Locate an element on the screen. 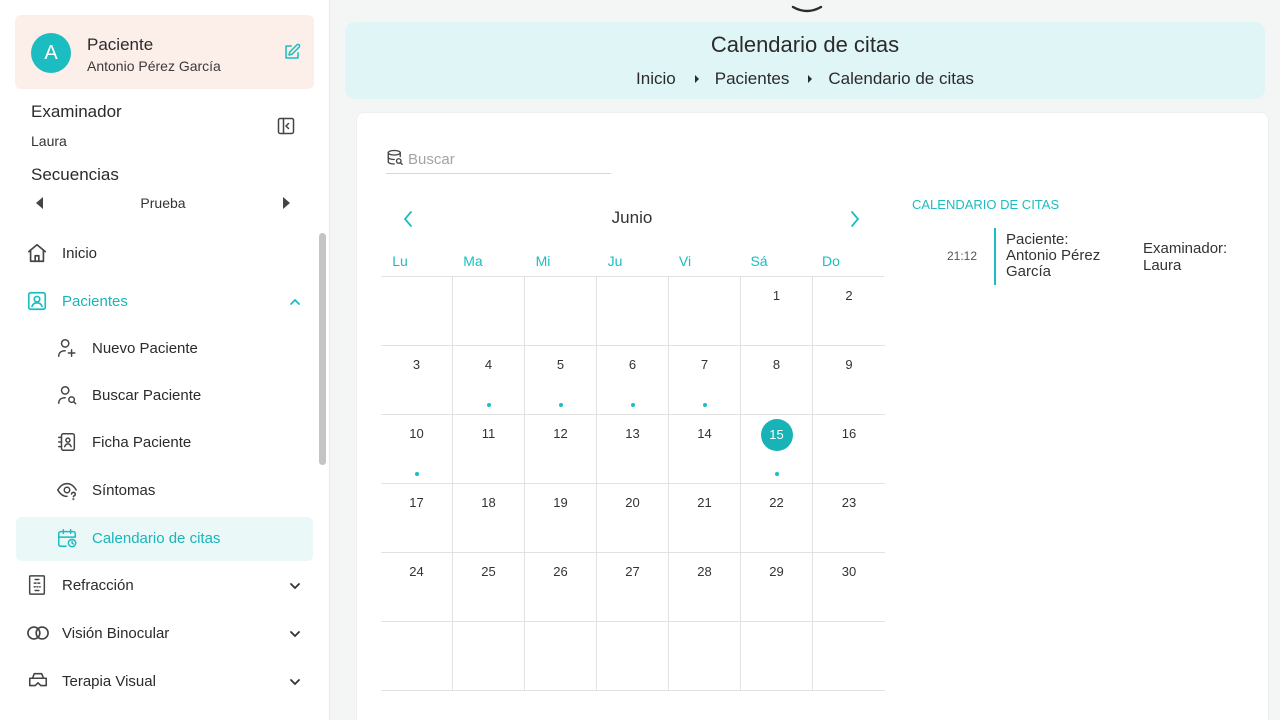 The height and width of the screenshot is (720, 1280). calendar-day-cell: 4 is located at coordinates (489, 380).